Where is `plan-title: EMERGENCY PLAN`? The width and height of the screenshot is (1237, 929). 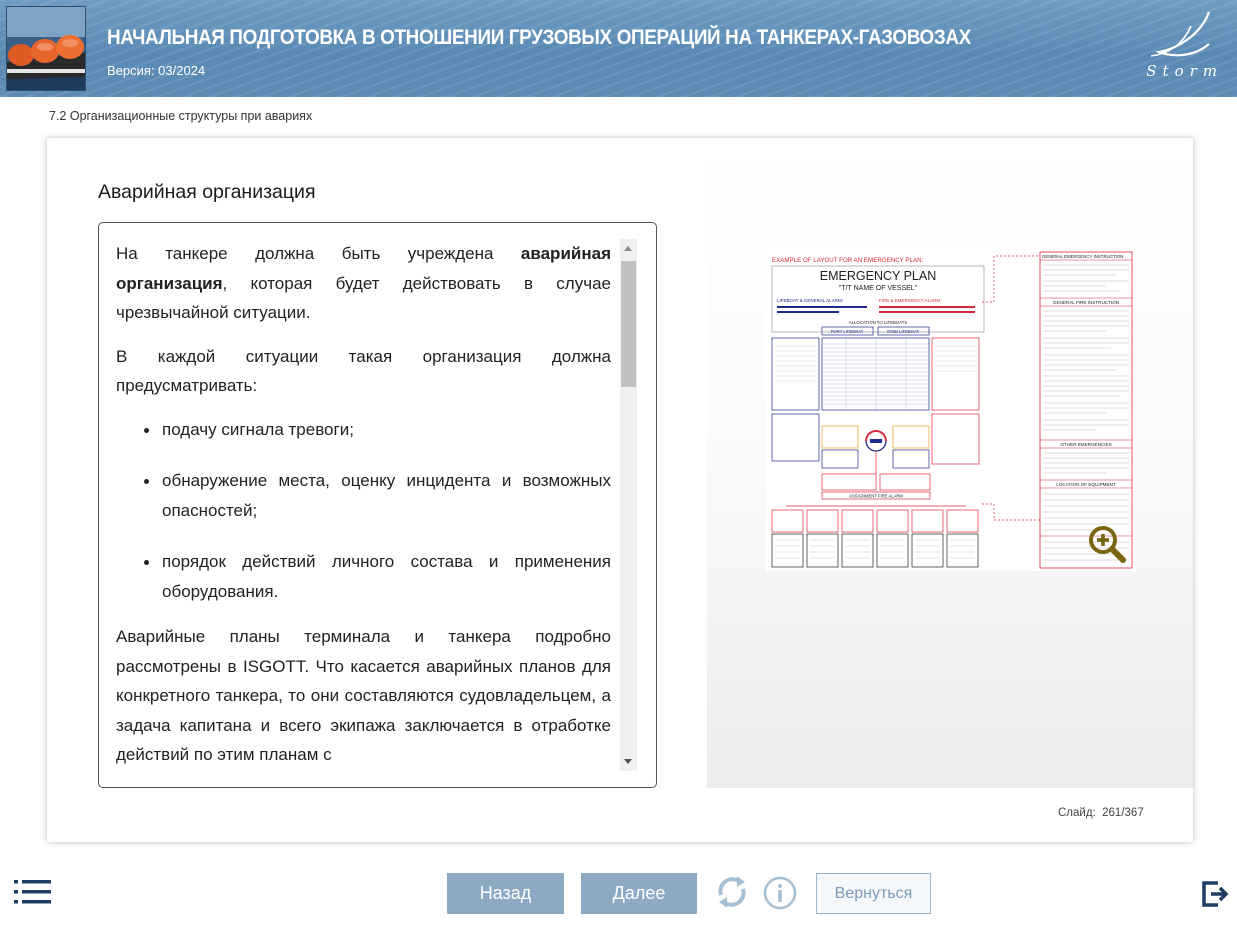
plan-title: EMERGENCY PLAN is located at coordinates (878, 276).